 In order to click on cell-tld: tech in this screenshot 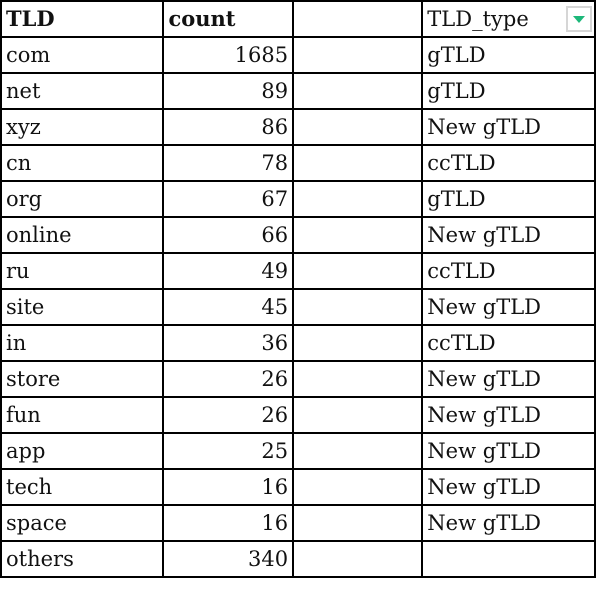, I will do `click(82, 487)`.